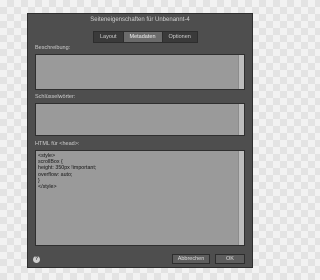  Describe the element at coordinates (36, 259) in the screenshot. I see `help-icon: ?` at that location.